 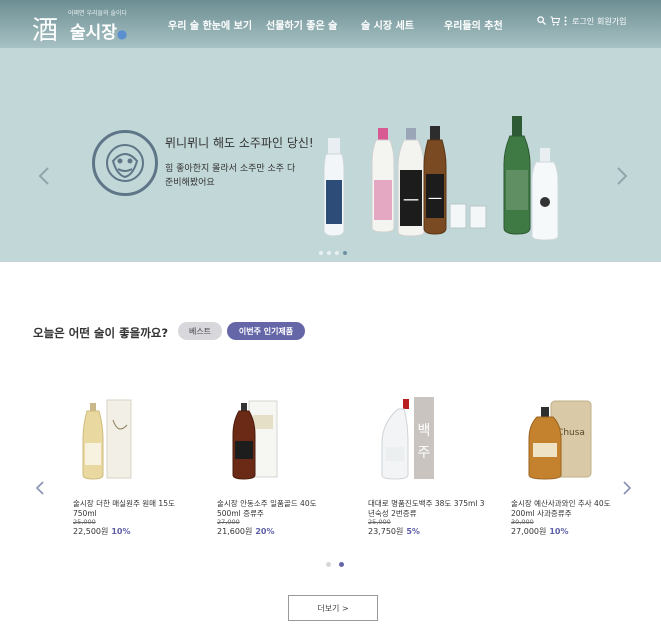 I want to click on product-name: 술시장 예산사과와인 추사 40도 200ml 사과증류주, so click(x=571, y=509).